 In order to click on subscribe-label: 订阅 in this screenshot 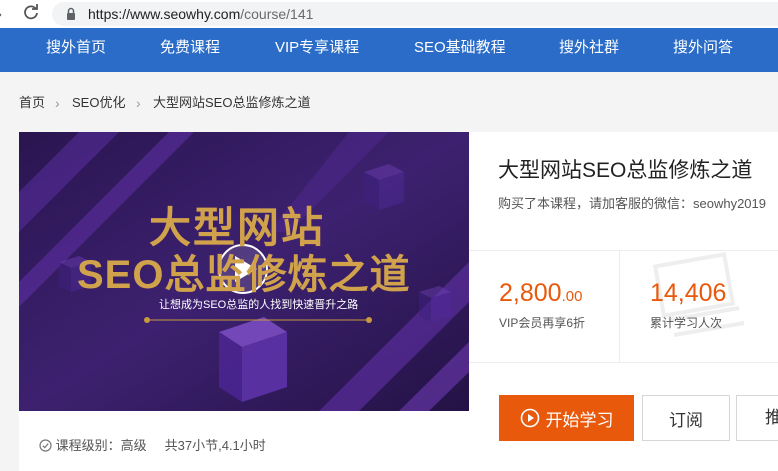, I will do `click(686, 420)`.